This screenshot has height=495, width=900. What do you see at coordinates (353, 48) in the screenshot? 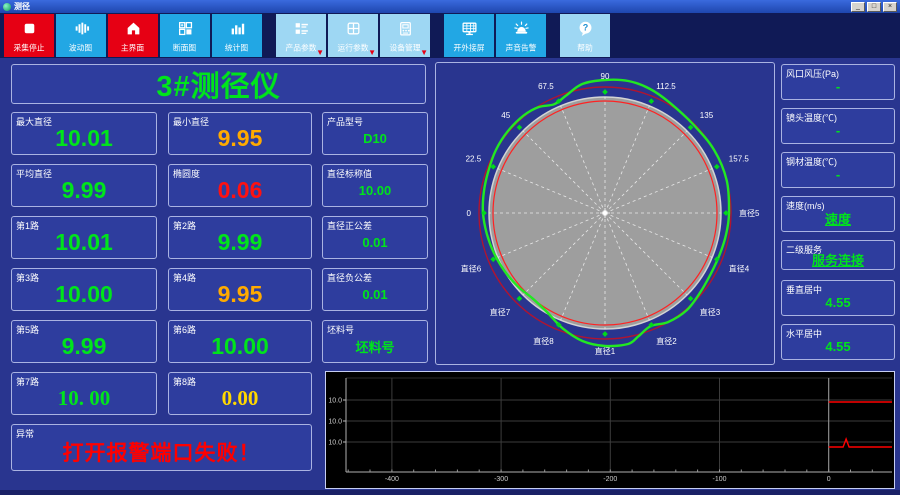
I see `toolbar-button-label: 运行参数` at bounding box center [353, 48].